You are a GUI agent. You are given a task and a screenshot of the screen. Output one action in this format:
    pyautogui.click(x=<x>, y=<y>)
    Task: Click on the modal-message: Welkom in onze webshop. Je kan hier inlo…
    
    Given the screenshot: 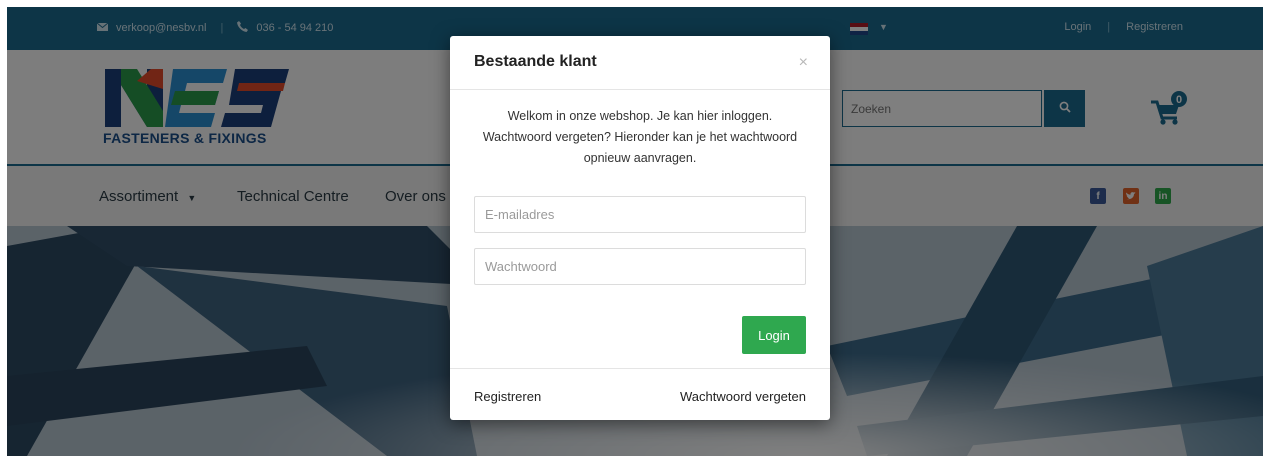 What is the action you would take?
    pyautogui.click(x=640, y=137)
    